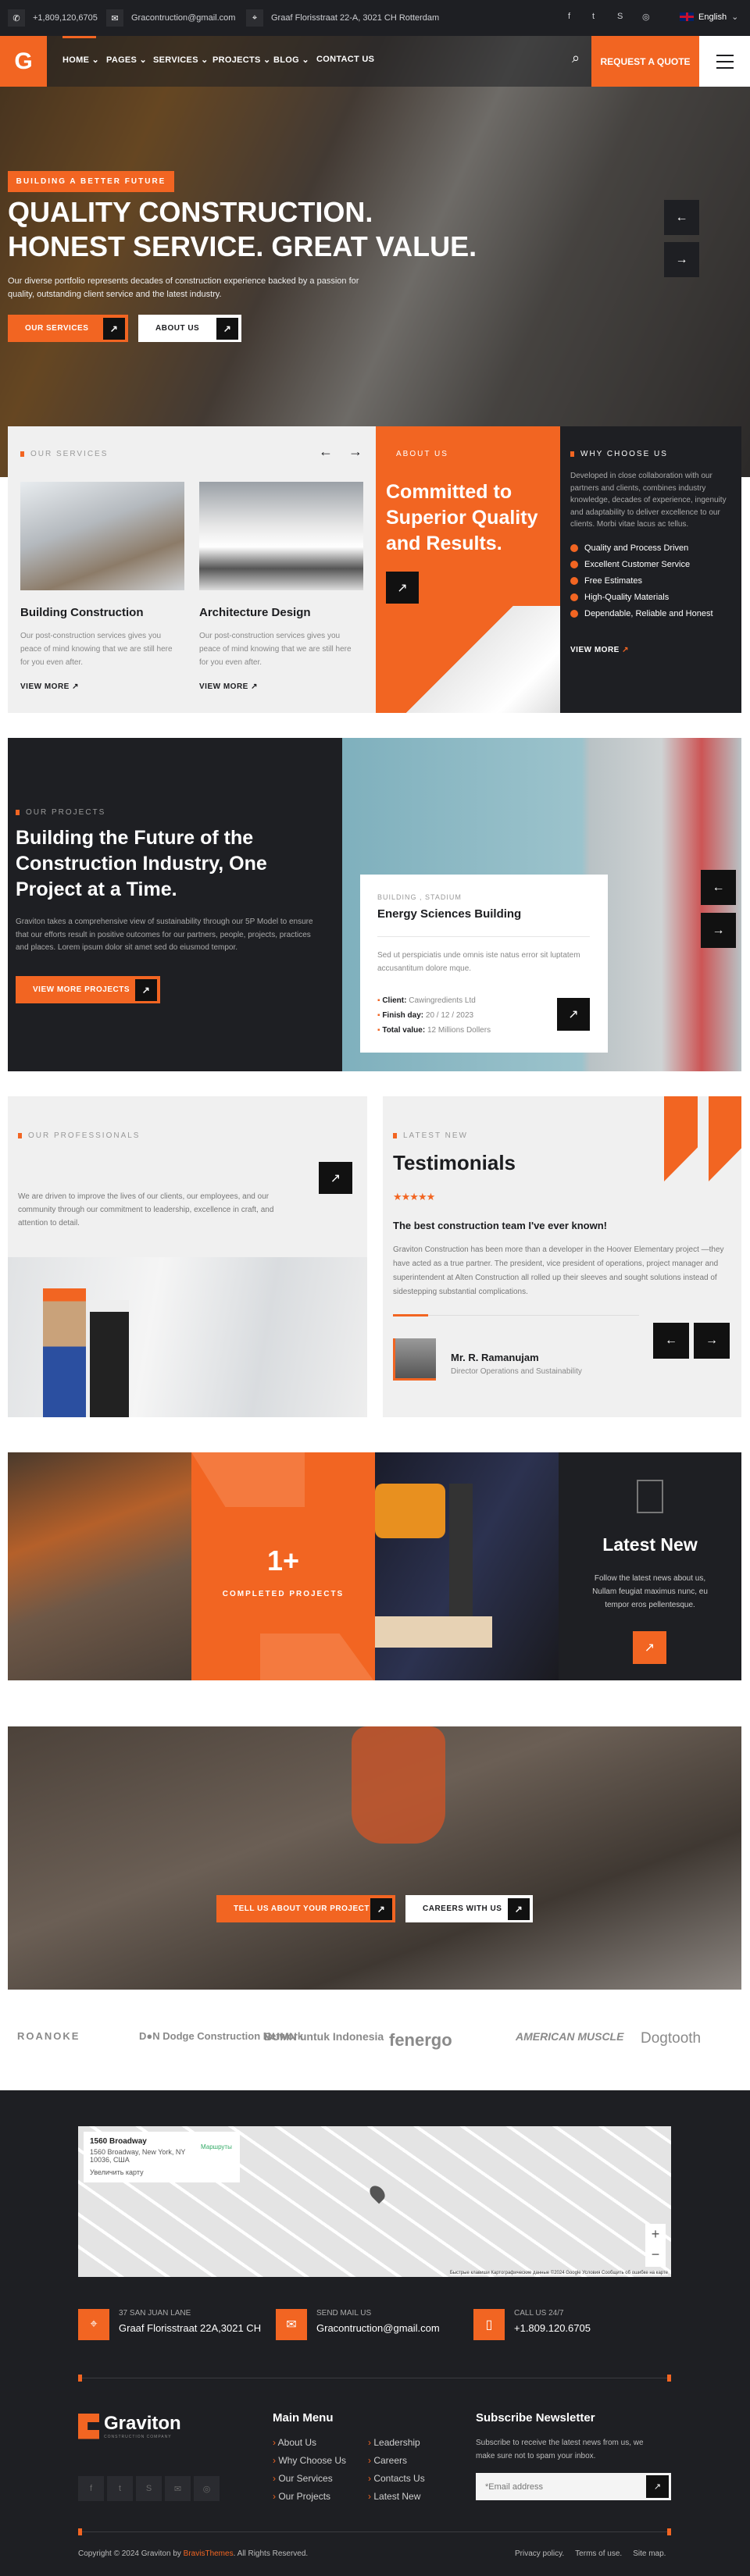  Describe the element at coordinates (189, 329) in the screenshot. I see `about-us-button: ABOUT US ↗` at that location.